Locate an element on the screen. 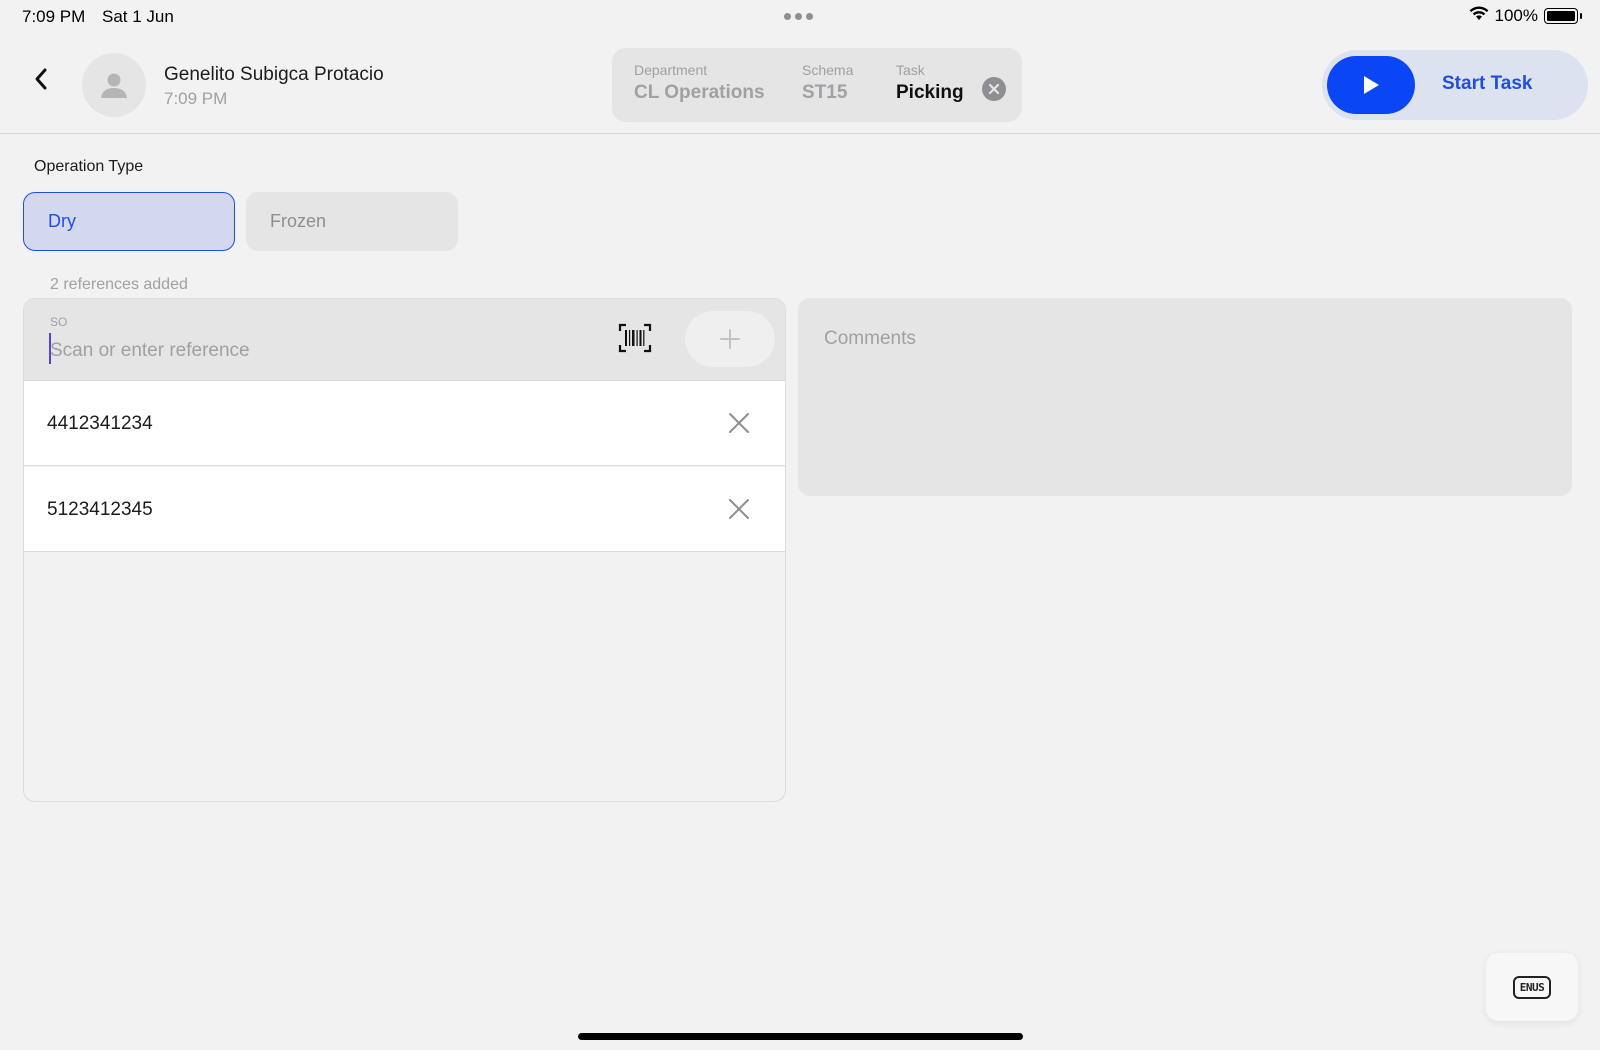 This screenshot has width=1600, height=1050. wifi-icon is located at coordinates (1479, 16).